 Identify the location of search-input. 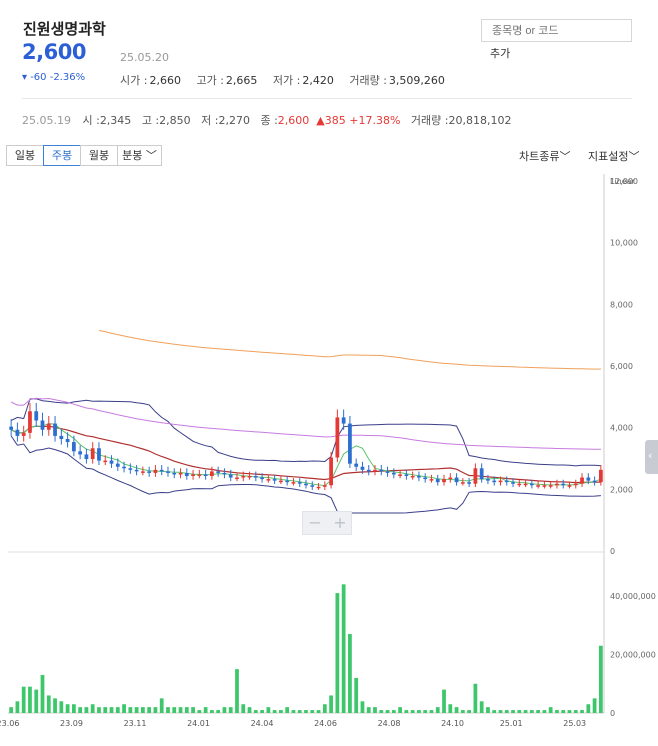
(556, 30).